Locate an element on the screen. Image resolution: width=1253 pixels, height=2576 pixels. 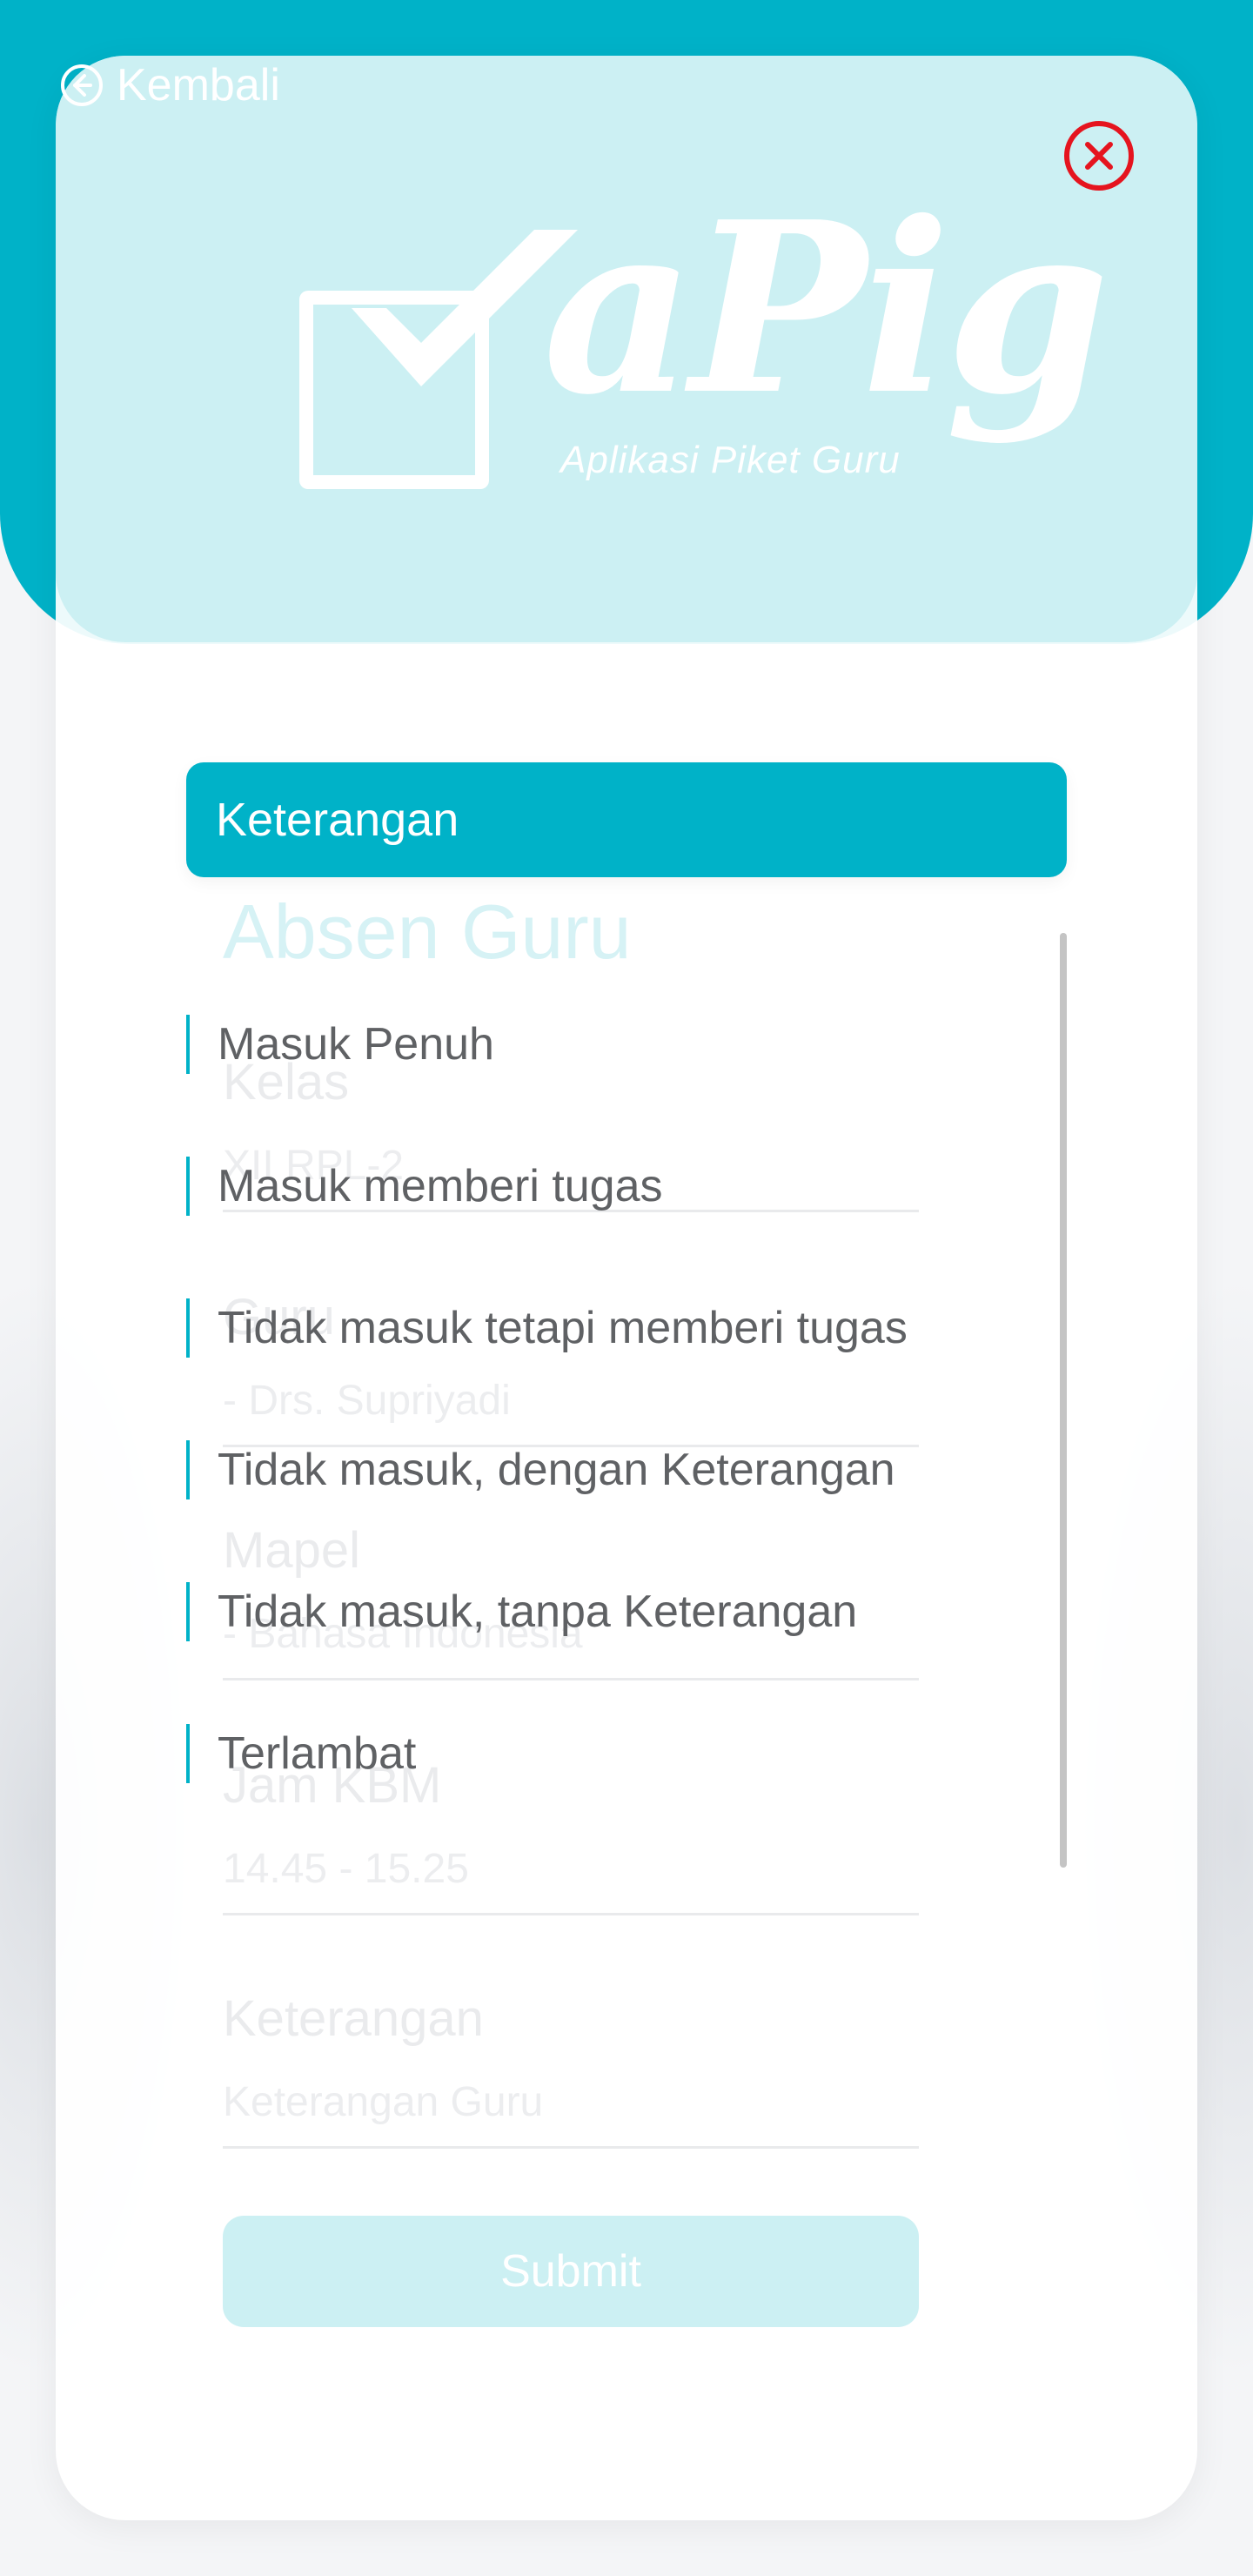
back-label: Kembali is located at coordinates (198, 85).